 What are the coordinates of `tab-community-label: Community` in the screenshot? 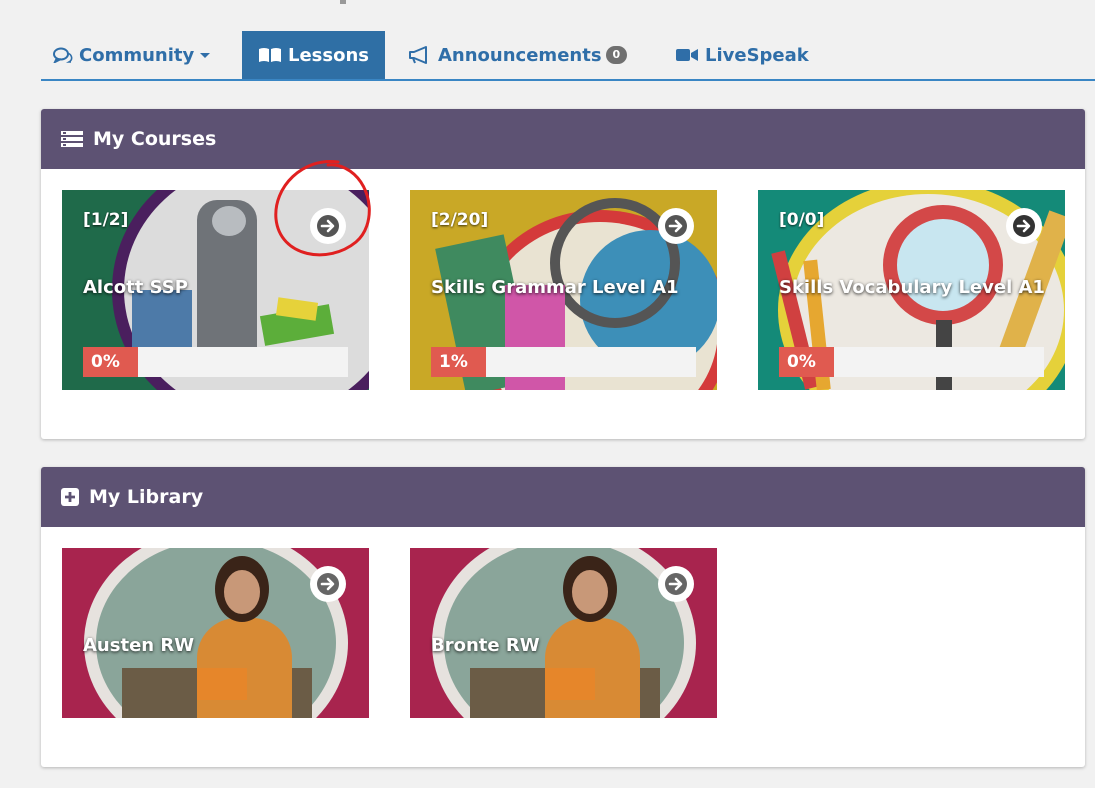 It's located at (137, 55).